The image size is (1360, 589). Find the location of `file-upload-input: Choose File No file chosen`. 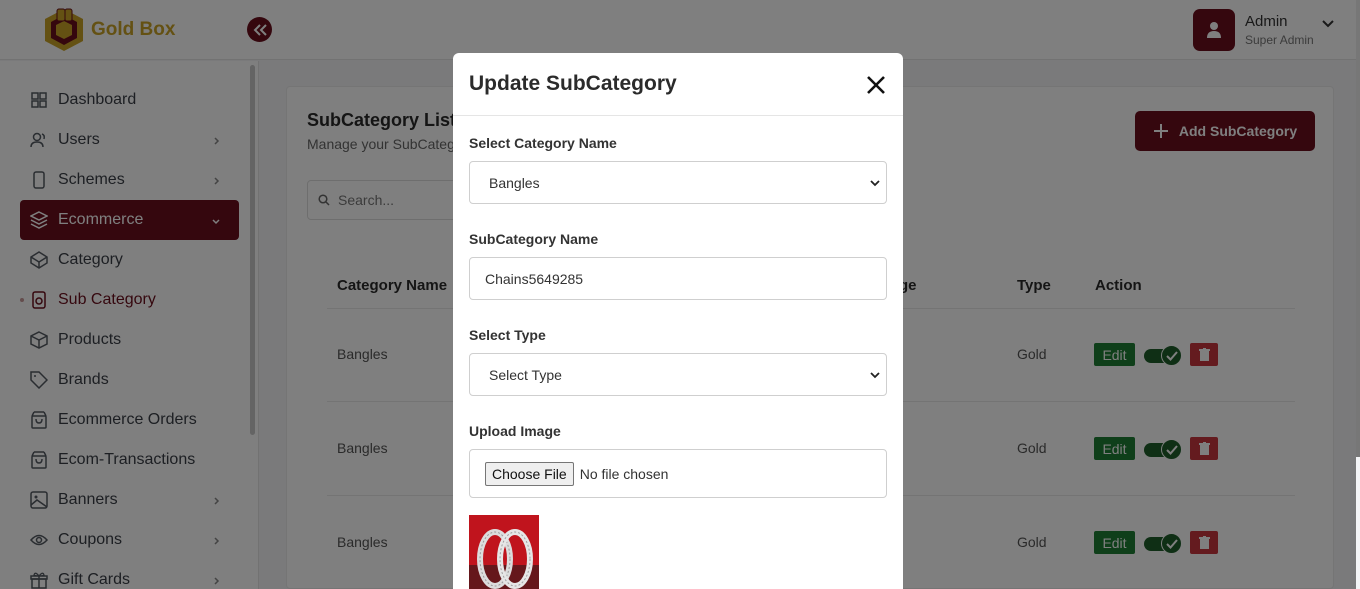

file-upload-input: Choose File No file chosen is located at coordinates (678, 473).